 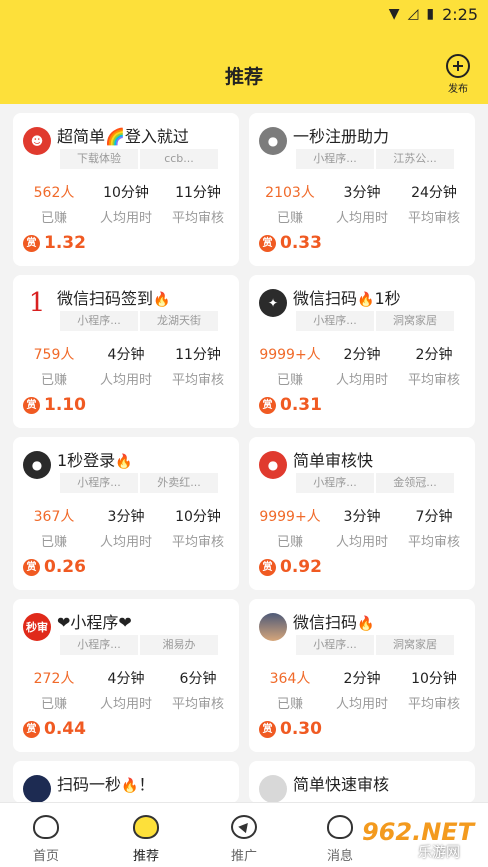 What do you see at coordinates (65, 243) in the screenshot?
I see `reward-amount: 1.32` at bounding box center [65, 243].